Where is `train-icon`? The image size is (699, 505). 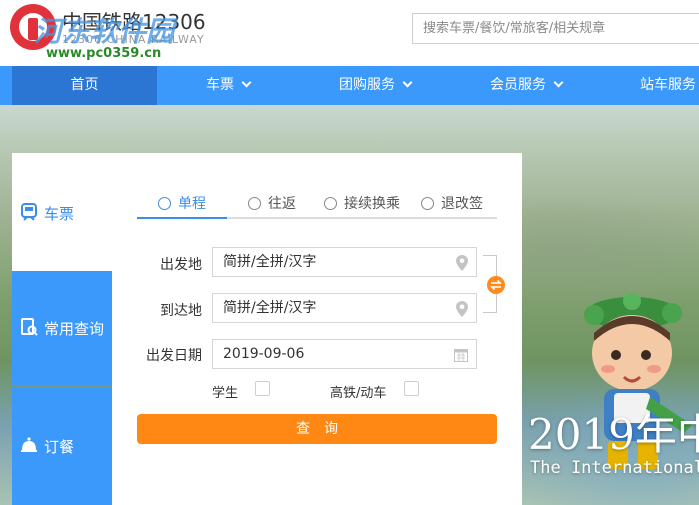
train-icon is located at coordinates (29, 212).